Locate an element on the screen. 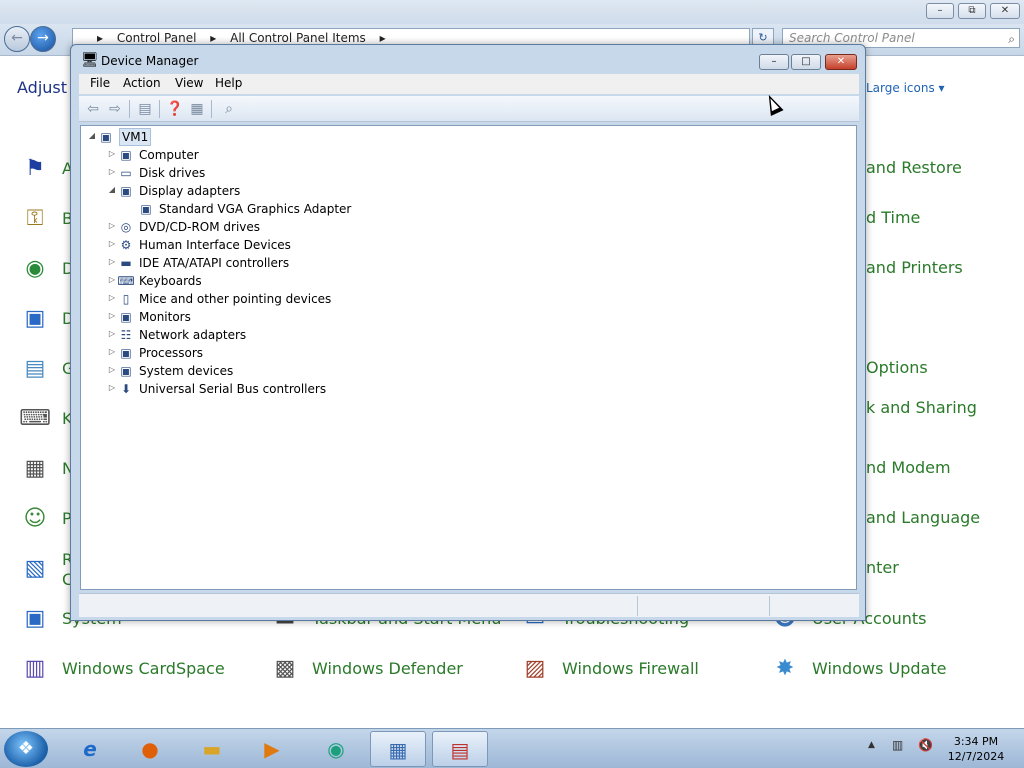 This screenshot has height=768, width=1024. search-icon: ⌕ is located at coordinates (1011, 39).